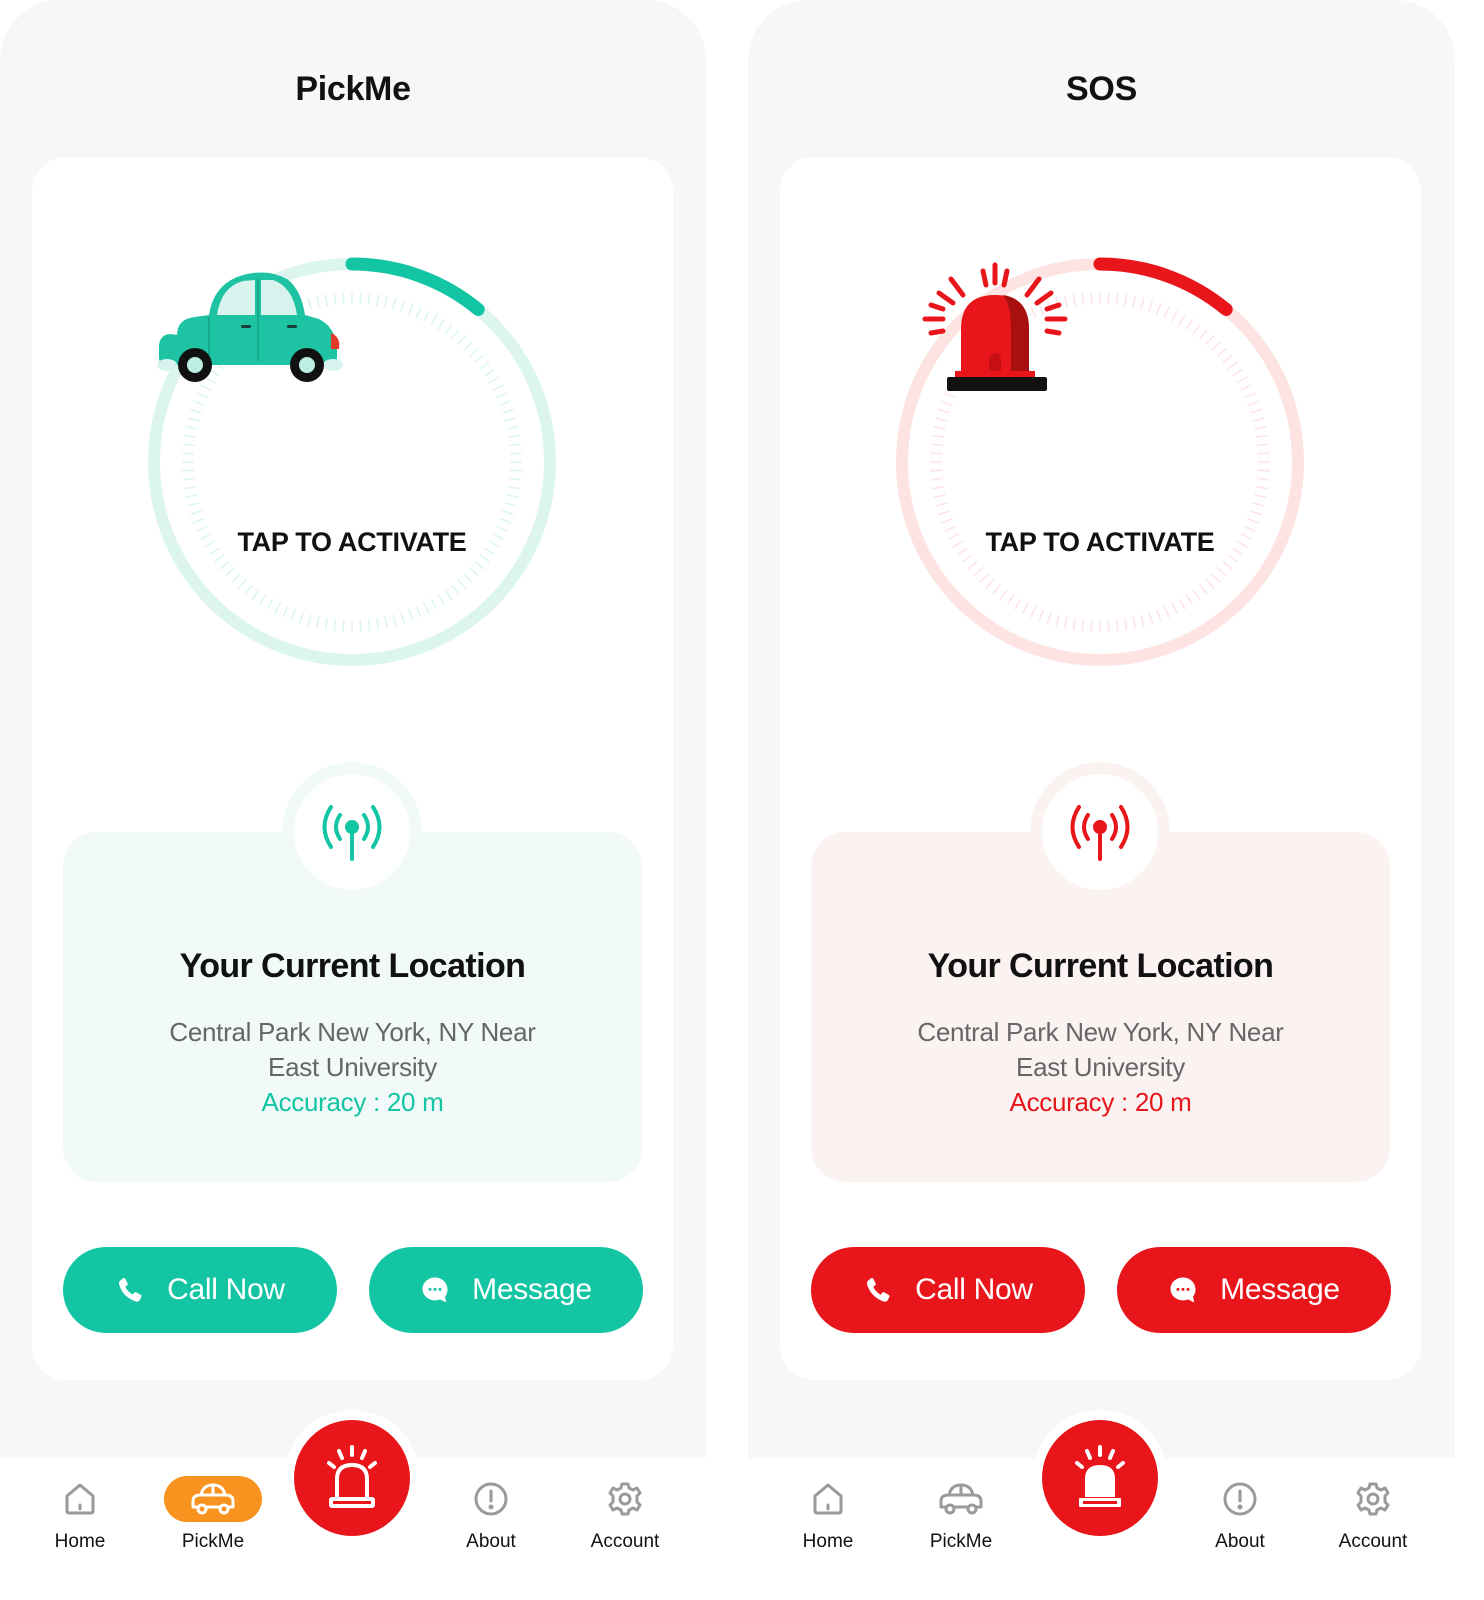  Describe the element at coordinates (415, 286) in the screenshot. I see `progress-arc` at that location.